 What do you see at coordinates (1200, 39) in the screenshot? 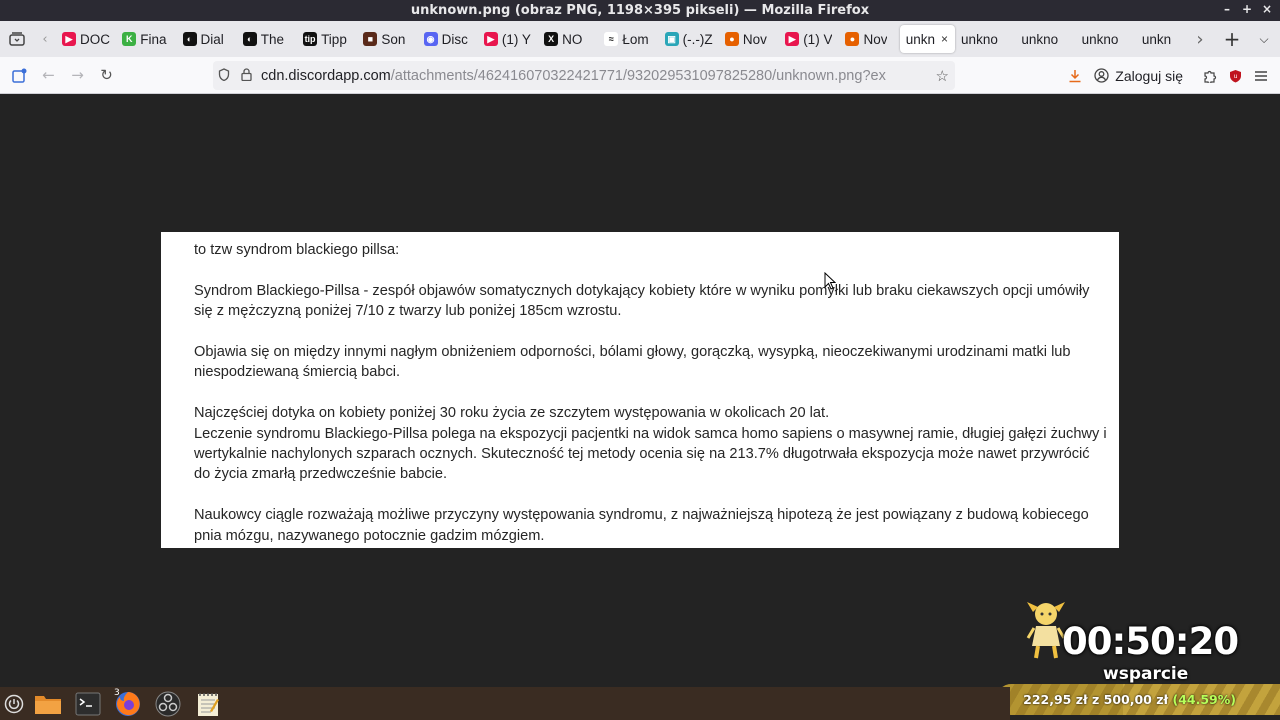
I see `tabs-scroll-right-button: ›` at bounding box center [1200, 39].